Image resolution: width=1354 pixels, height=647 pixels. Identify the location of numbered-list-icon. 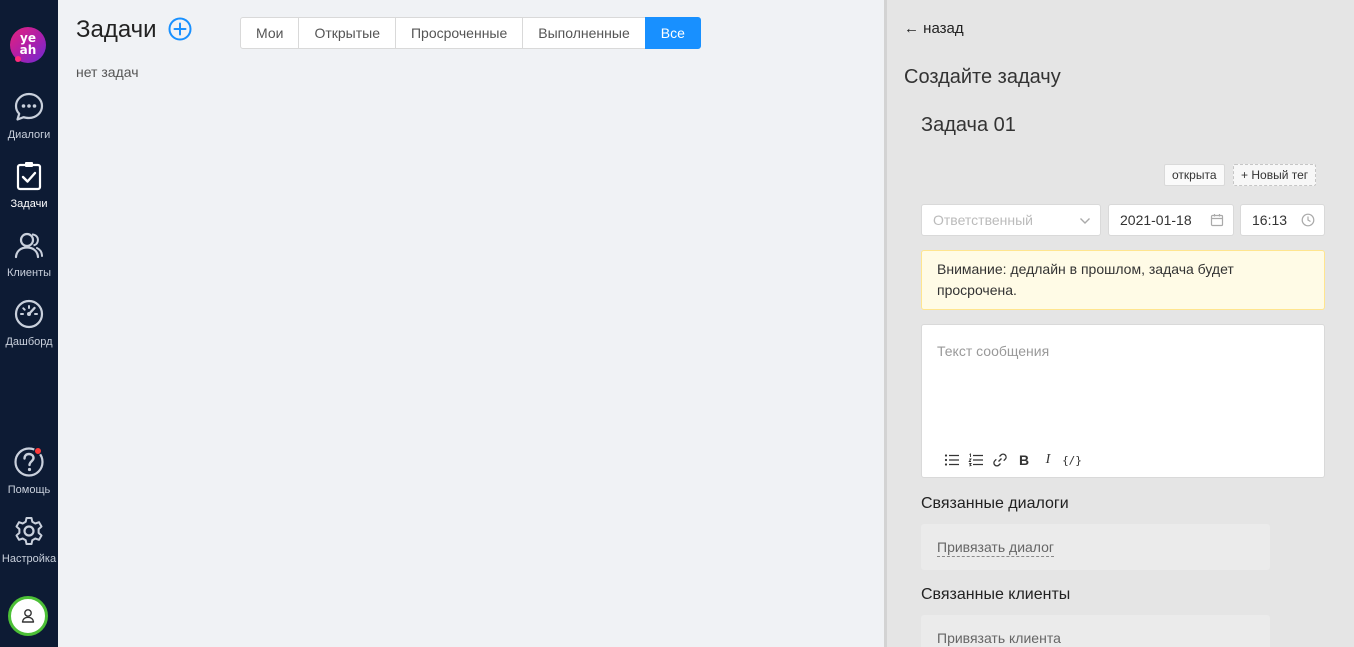
(976, 460).